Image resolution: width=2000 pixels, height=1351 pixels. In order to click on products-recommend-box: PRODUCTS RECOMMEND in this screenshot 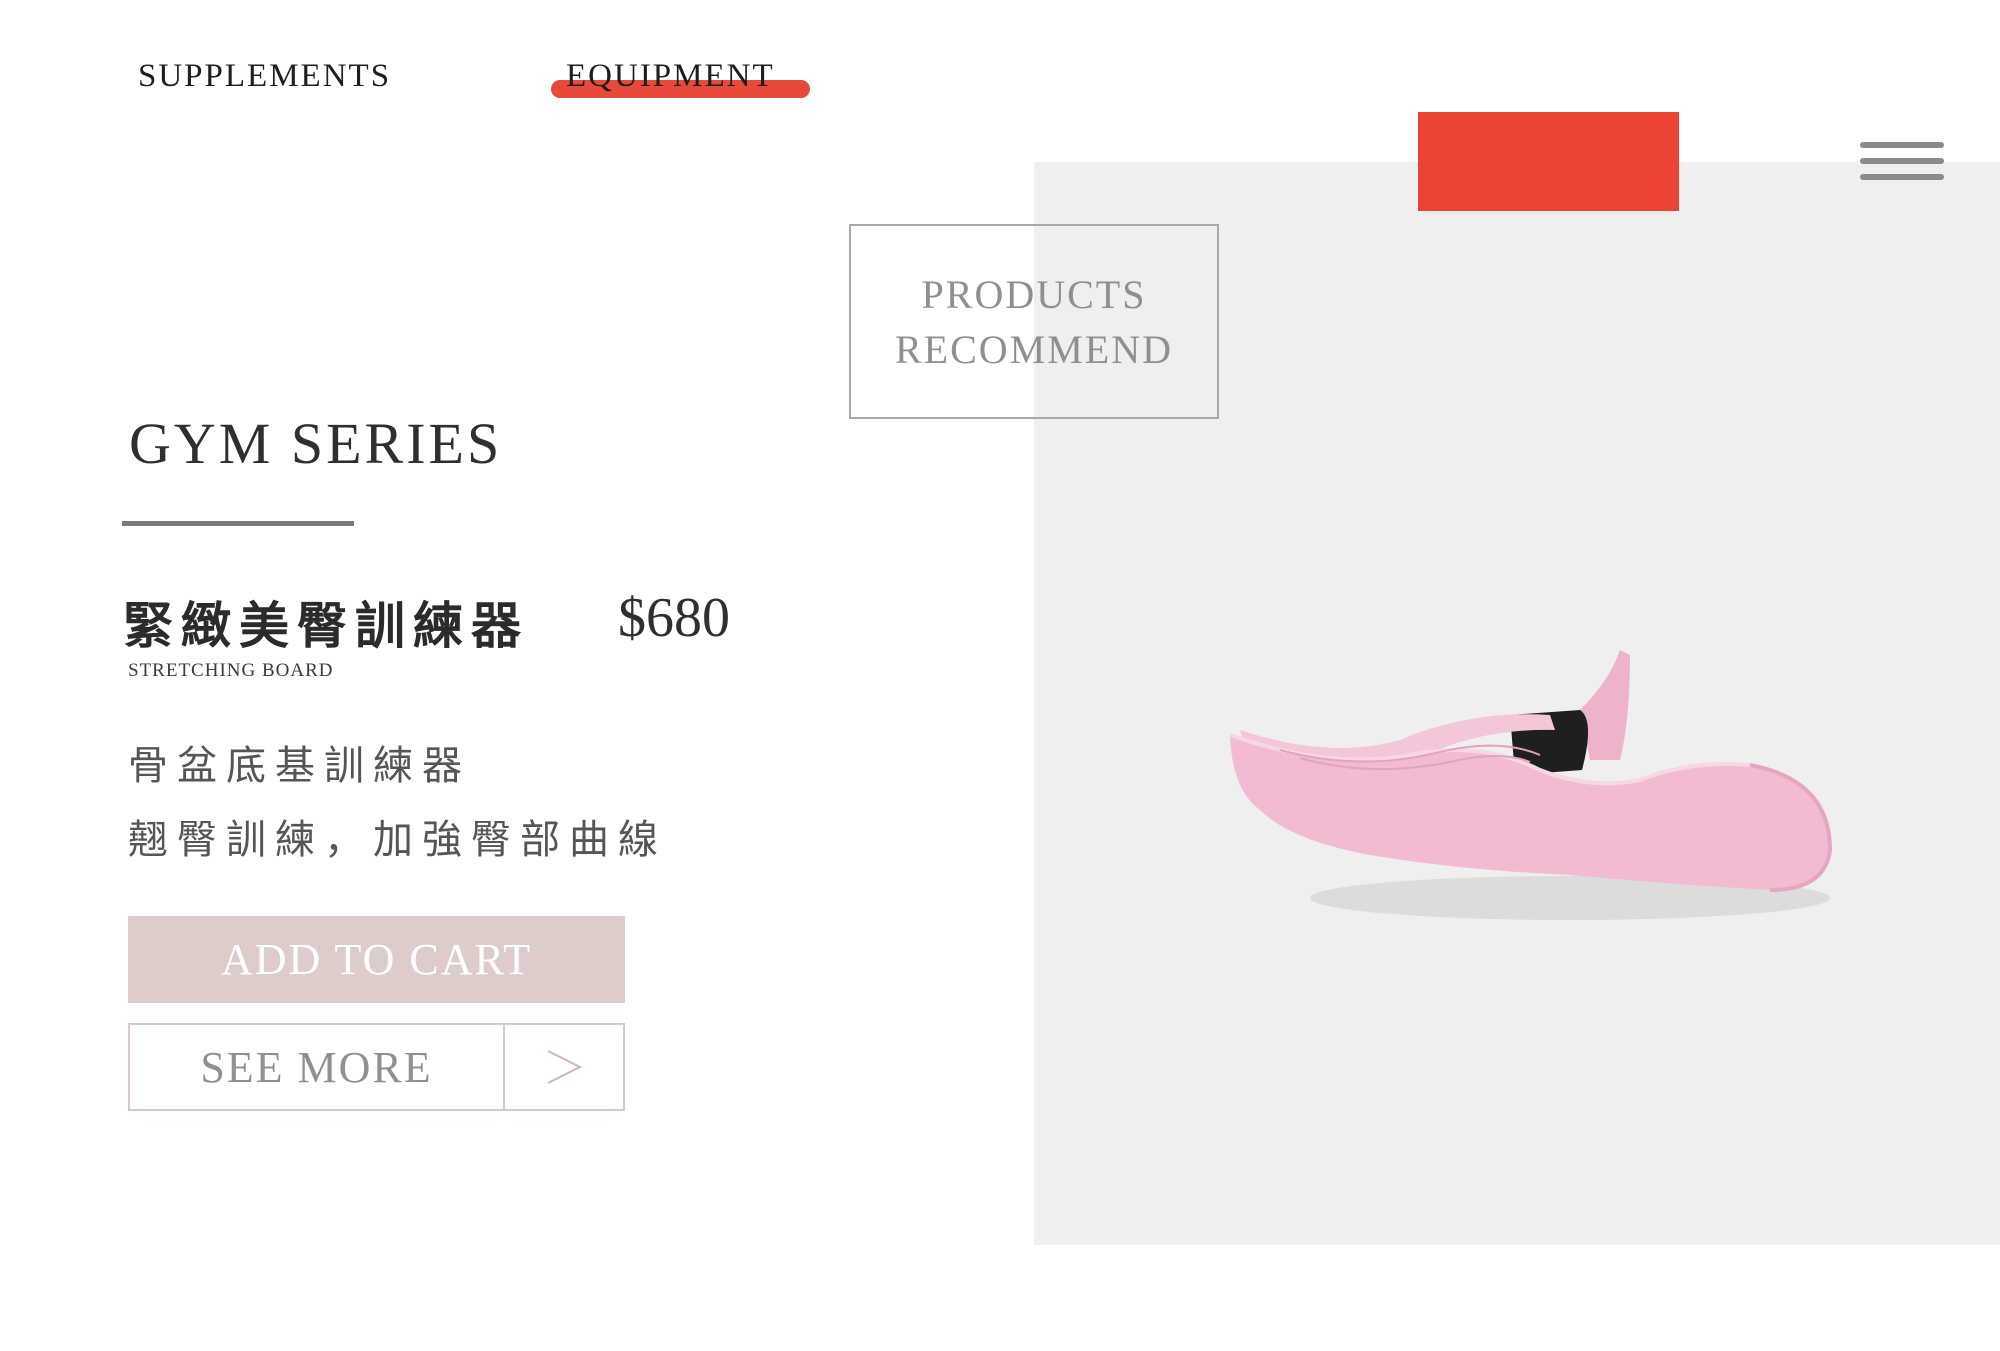, I will do `click(1034, 321)`.